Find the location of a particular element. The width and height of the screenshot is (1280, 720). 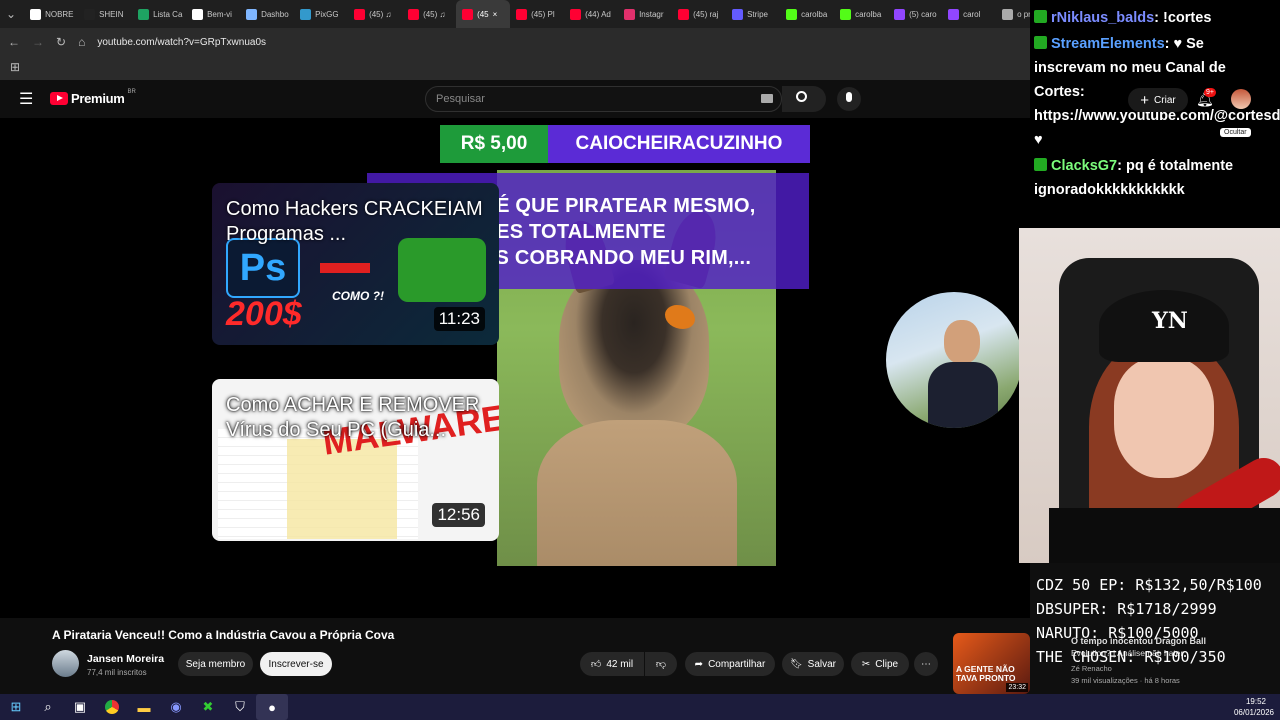

channel-name: Jansen Moreira is located at coordinates (125, 659).